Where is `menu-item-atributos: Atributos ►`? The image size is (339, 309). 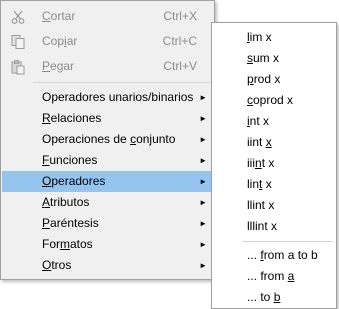
menu-item-atributos: Atributos ► is located at coordinates (107, 202).